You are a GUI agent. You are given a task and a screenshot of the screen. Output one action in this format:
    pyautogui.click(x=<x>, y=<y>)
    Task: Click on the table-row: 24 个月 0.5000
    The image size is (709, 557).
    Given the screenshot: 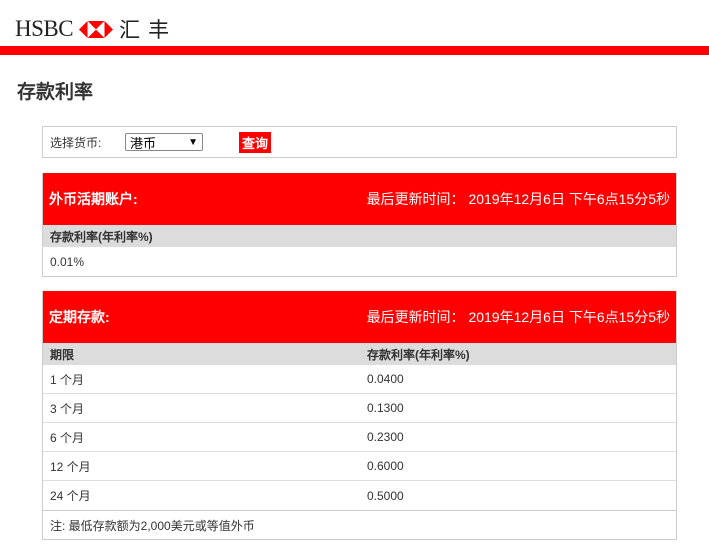 What is the action you would take?
    pyautogui.click(x=359, y=495)
    